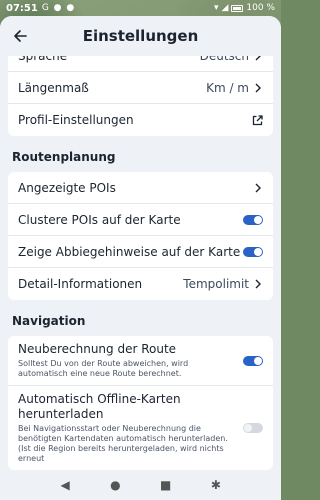 The image size is (320, 500). Describe the element at coordinates (129, 251) in the screenshot. I see `setting-label: Zeige Abbiegehinweise auf der Karte` at that location.